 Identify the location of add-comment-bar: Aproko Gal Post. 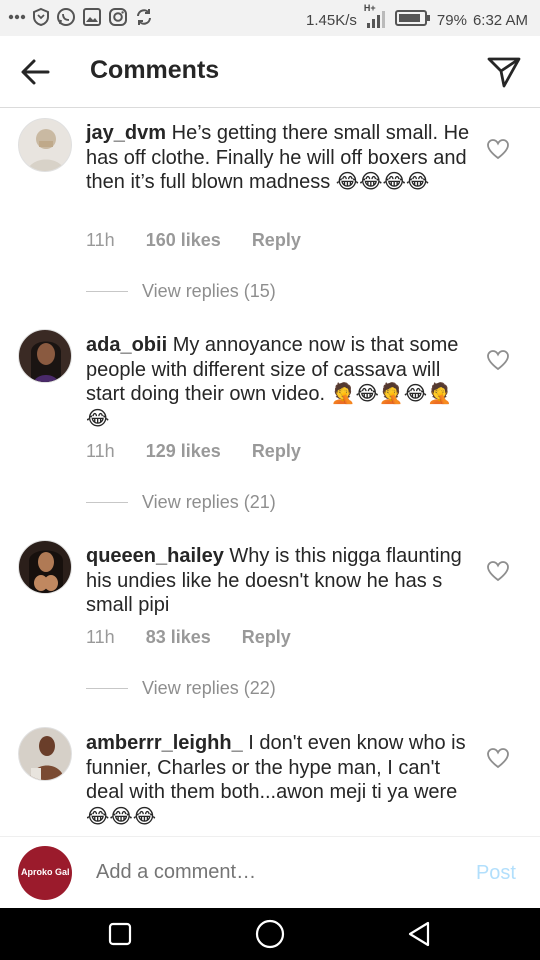
(270, 872).